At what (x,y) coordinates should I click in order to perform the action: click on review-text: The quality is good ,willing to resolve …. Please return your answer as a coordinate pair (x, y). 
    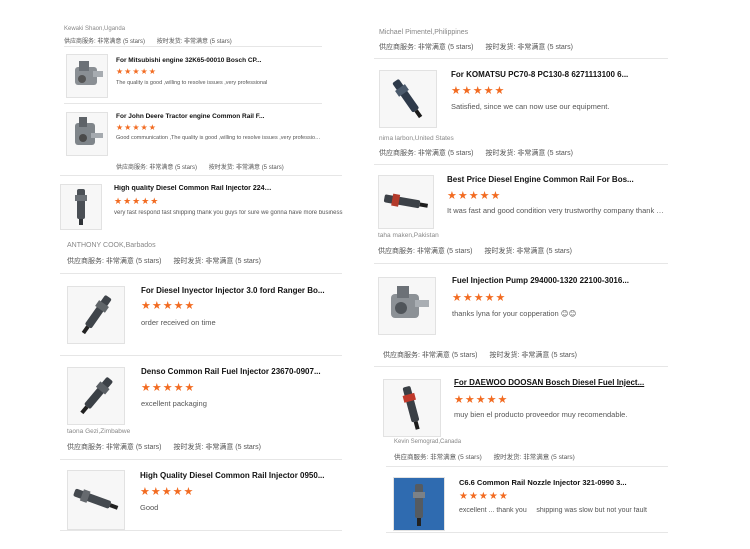
    Looking at the image, I should click on (192, 83).